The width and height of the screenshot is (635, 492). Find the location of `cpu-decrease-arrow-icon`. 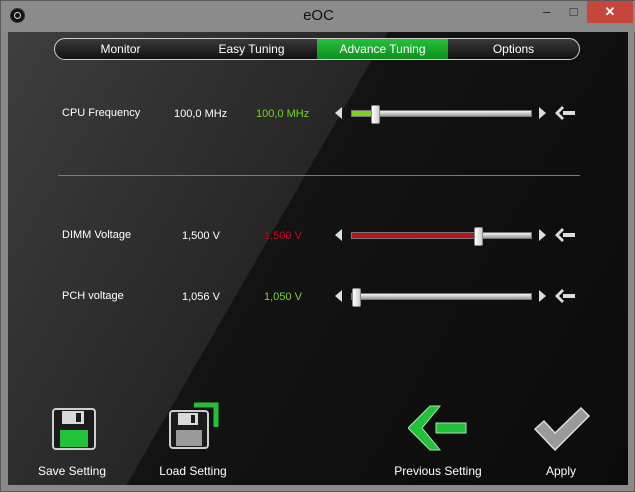

cpu-decrease-arrow-icon is located at coordinates (338, 113).